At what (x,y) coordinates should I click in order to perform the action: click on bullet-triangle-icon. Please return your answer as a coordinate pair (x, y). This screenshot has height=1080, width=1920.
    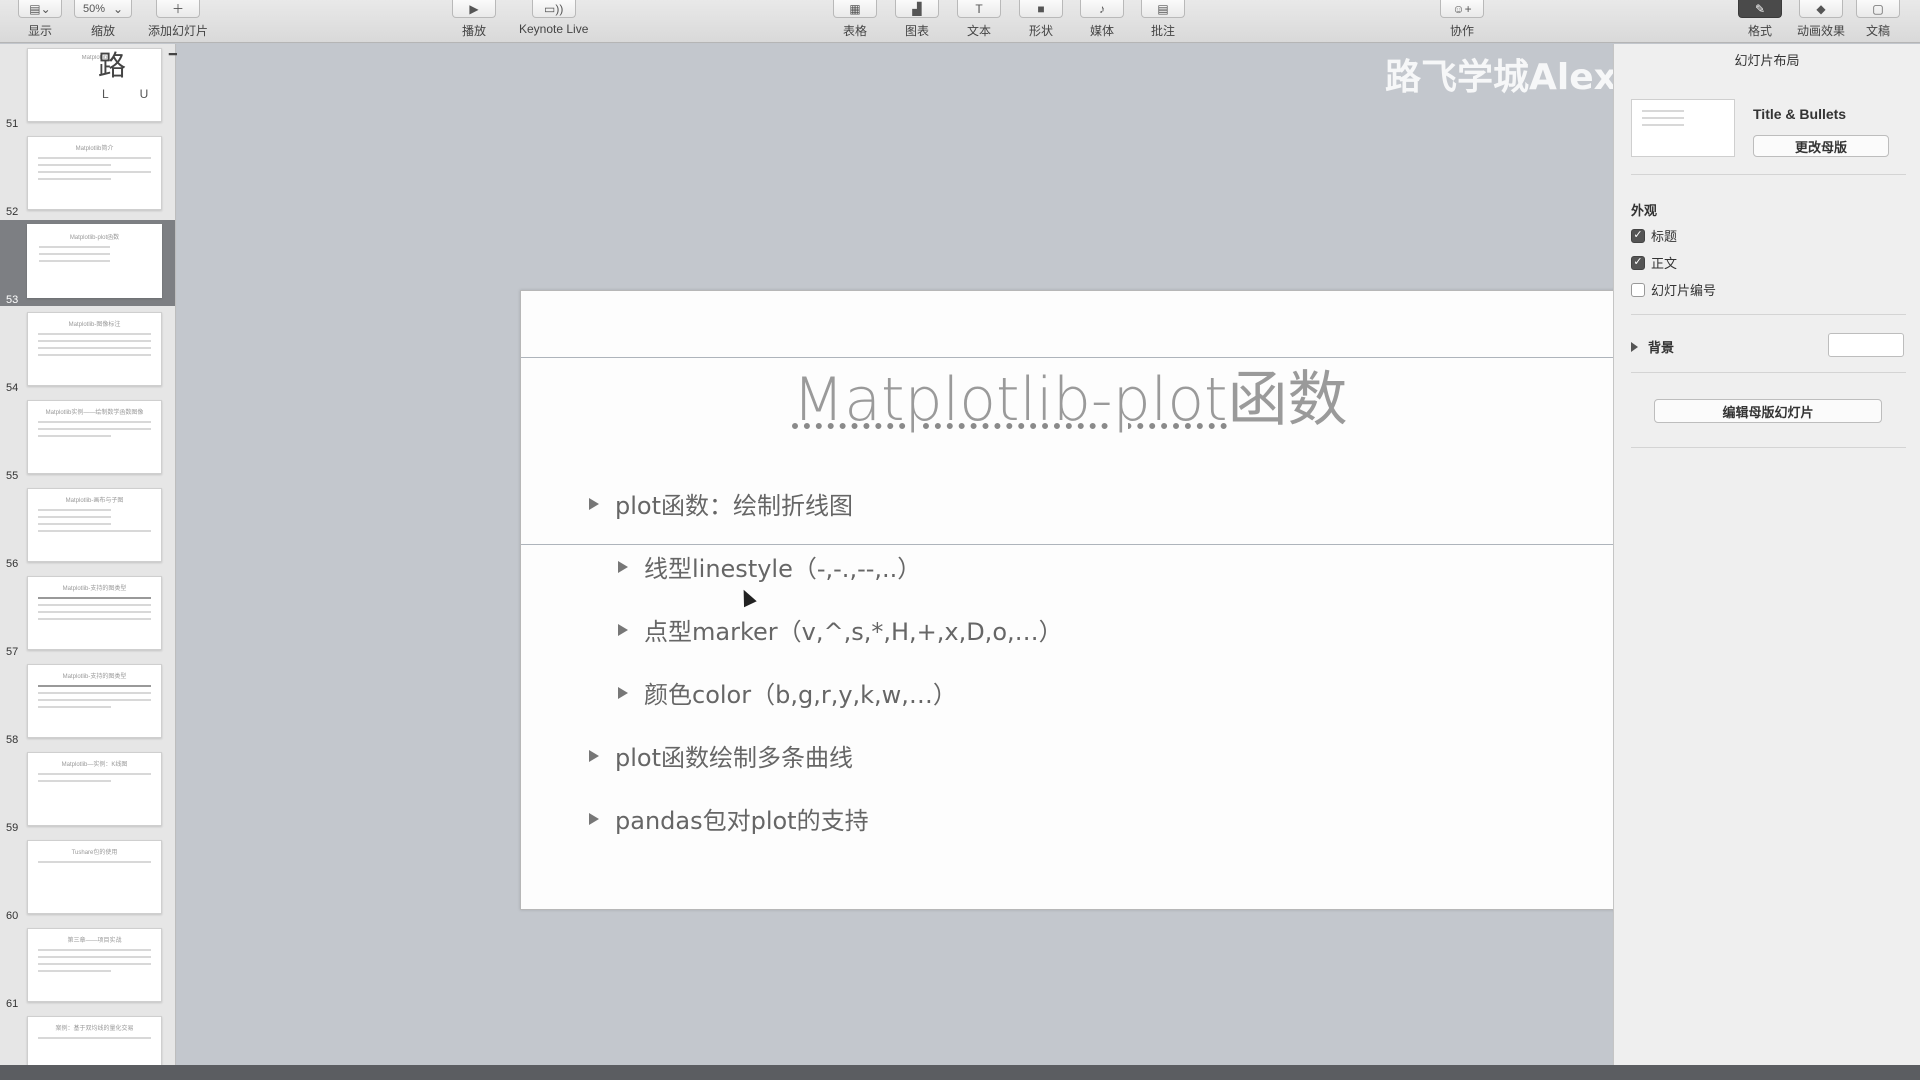
    Looking at the image, I should click on (594, 503).